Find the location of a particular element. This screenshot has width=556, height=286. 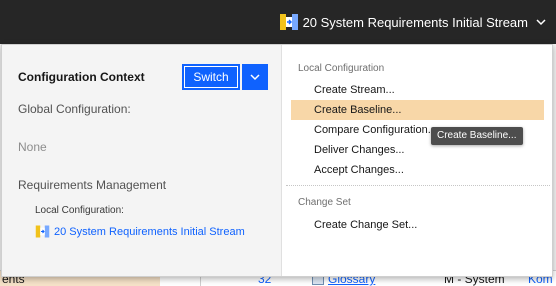

local-configuration-link: 20 System Requirements Initial Stream is located at coordinates (140, 231).